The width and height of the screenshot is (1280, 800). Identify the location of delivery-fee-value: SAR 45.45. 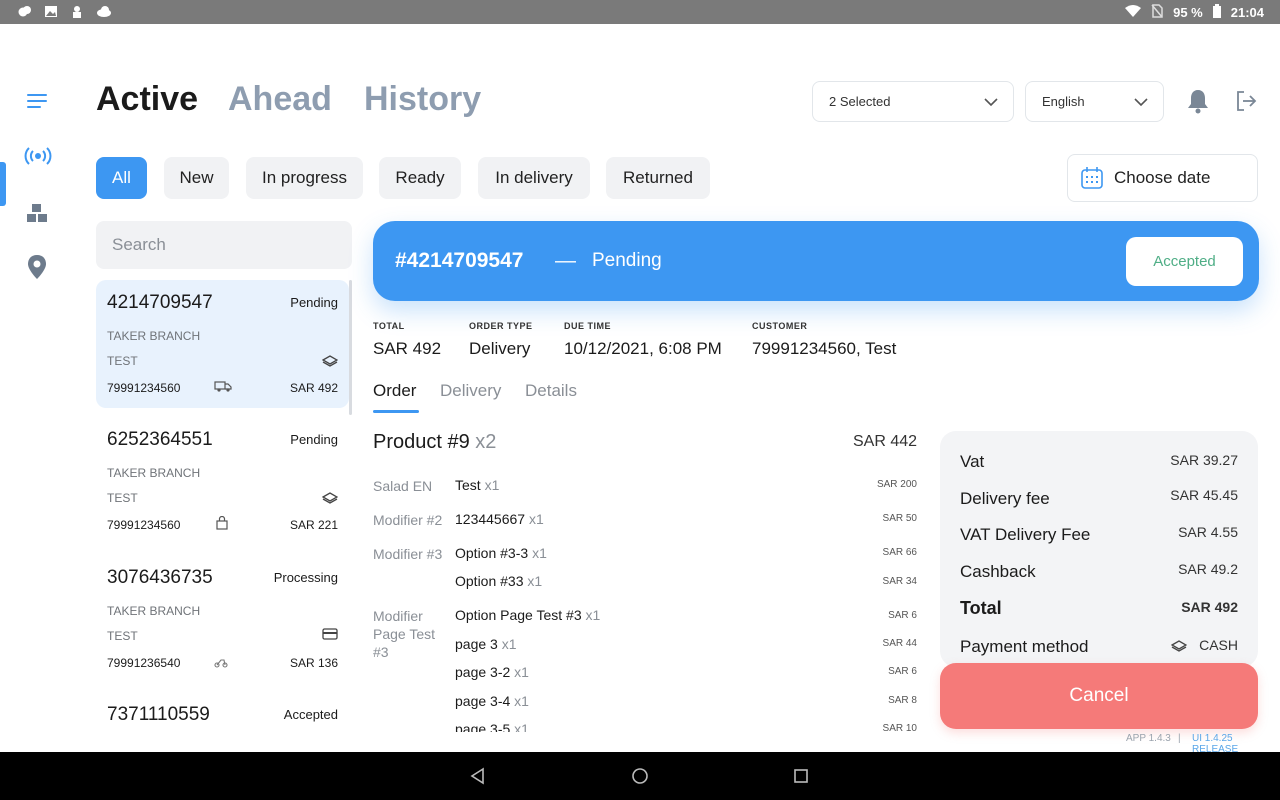
(1204, 495).